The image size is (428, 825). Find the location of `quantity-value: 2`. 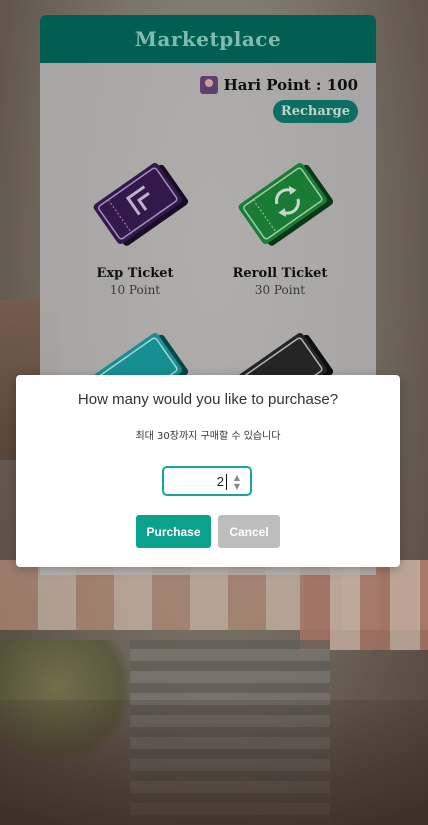

quantity-value: 2 is located at coordinates (220, 481).